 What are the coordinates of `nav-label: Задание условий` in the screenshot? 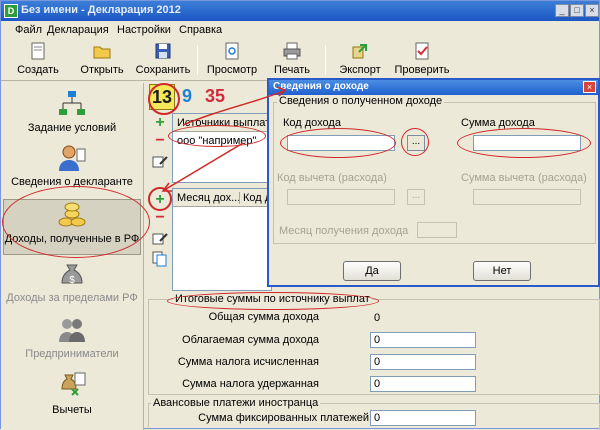 It's located at (72, 128).